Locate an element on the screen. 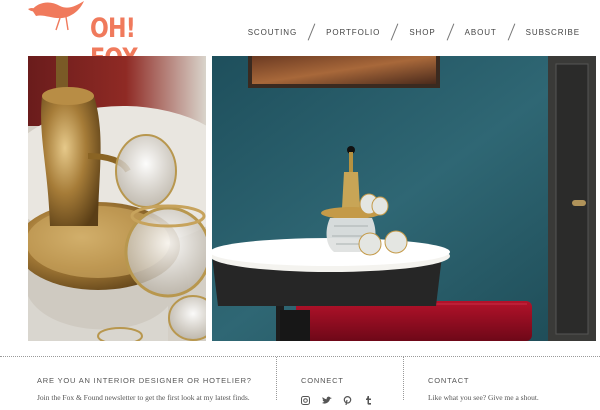  nav-item-scouting: SCOUTING is located at coordinates (272, 32).